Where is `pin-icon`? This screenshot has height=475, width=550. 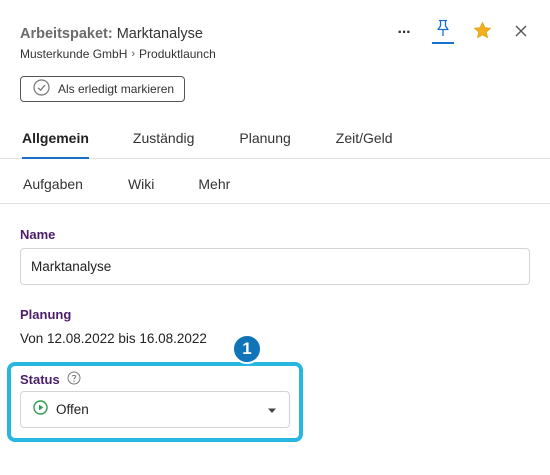
pin-icon is located at coordinates (443, 30).